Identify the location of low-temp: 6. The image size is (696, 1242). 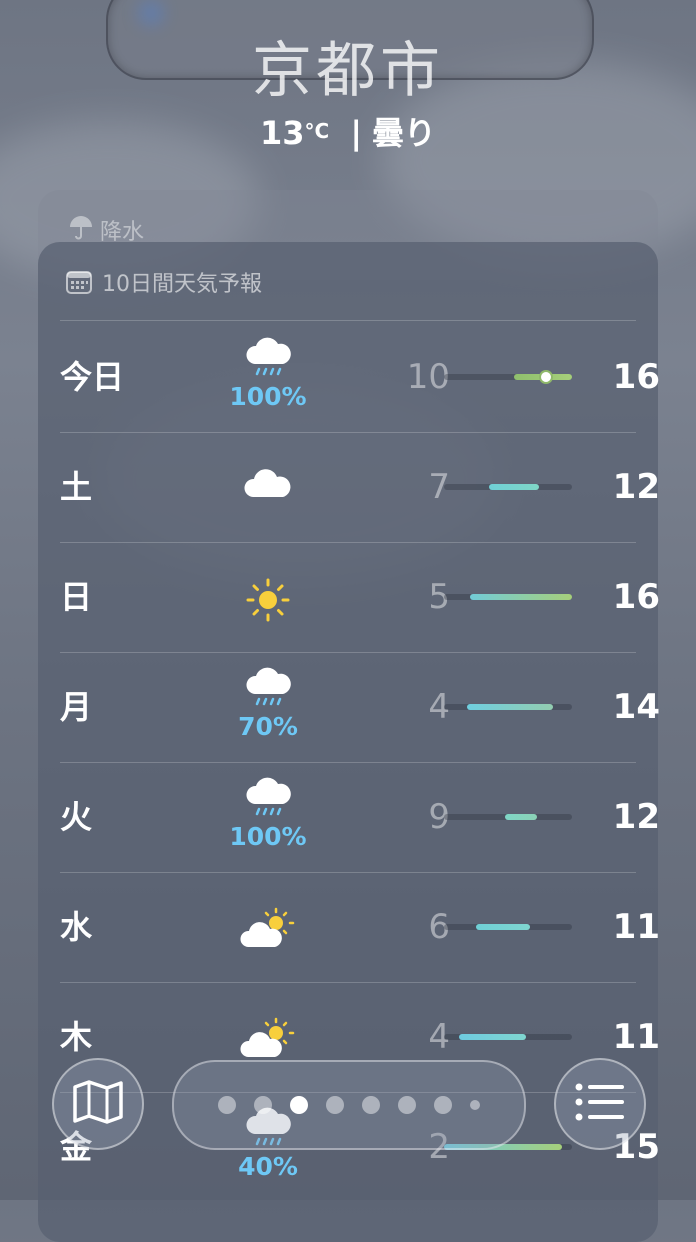
(439, 927).